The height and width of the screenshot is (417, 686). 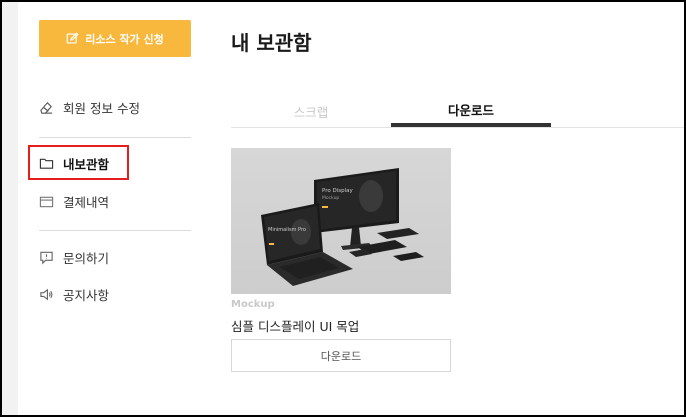 What do you see at coordinates (342, 227) in the screenshot?
I see `device-mockup-illustration: Pro Display Mockup Minimalism Pro` at bounding box center [342, 227].